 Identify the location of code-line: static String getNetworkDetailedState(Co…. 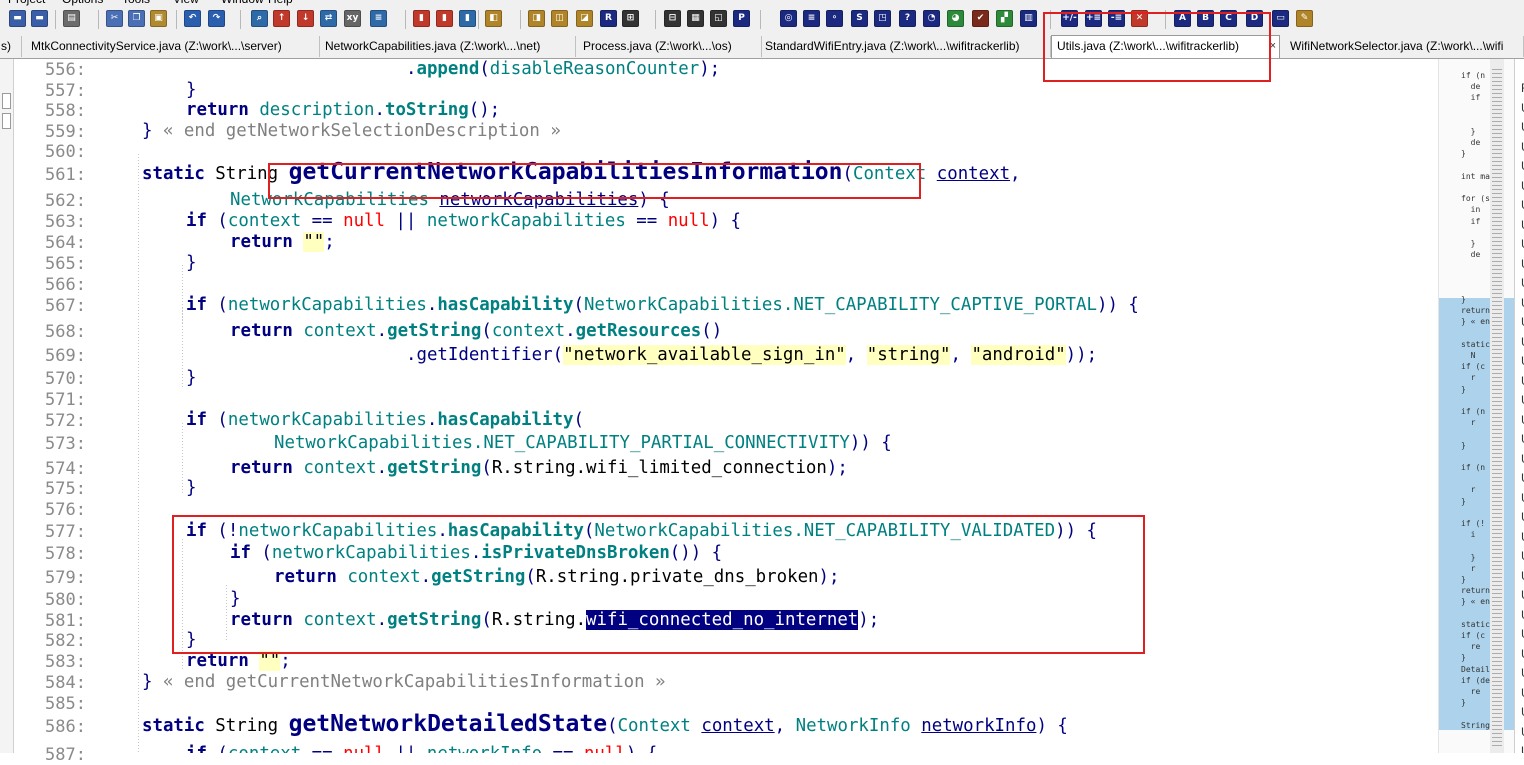
(605, 724).